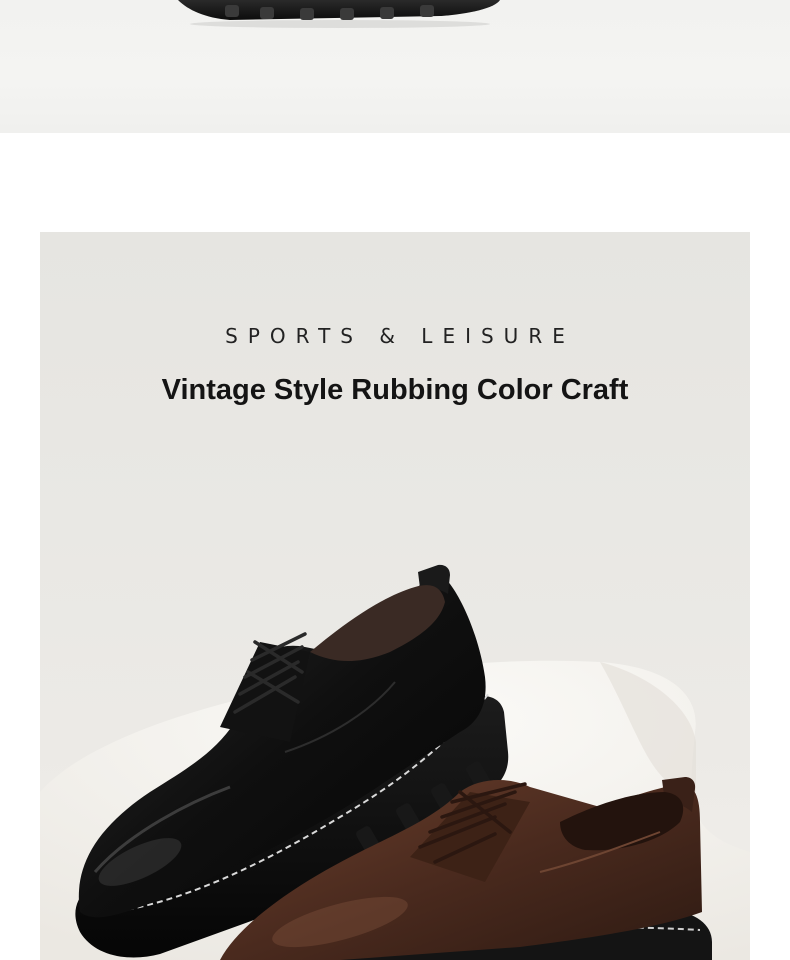  Describe the element at coordinates (395, 66) in the screenshot. I see `top-product-photo` at that location.